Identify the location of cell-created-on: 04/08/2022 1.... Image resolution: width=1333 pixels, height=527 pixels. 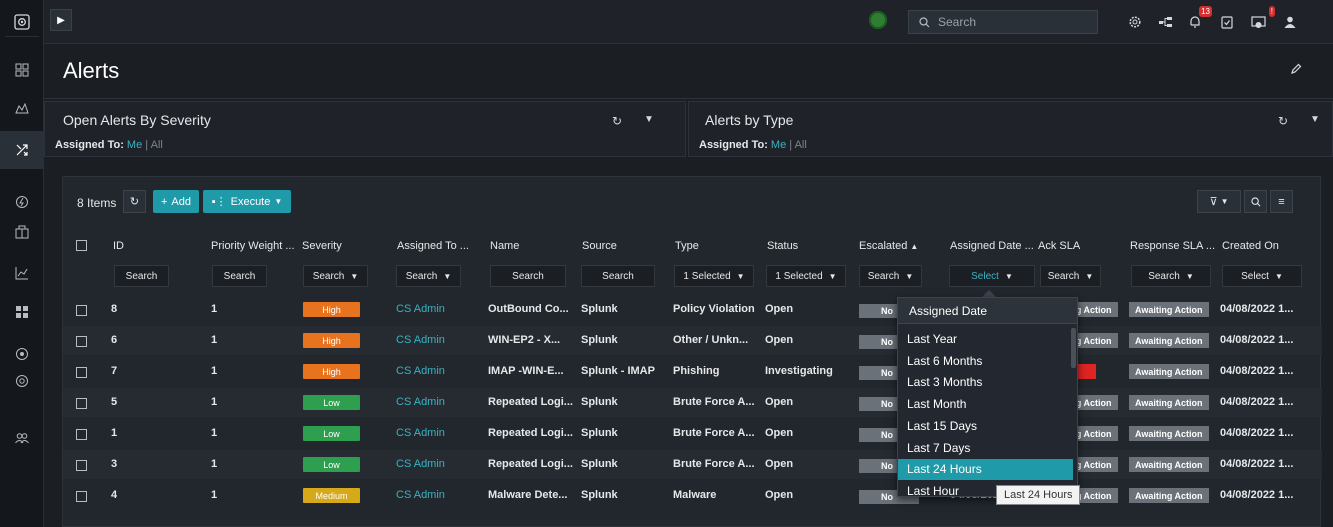
(1257, 371).